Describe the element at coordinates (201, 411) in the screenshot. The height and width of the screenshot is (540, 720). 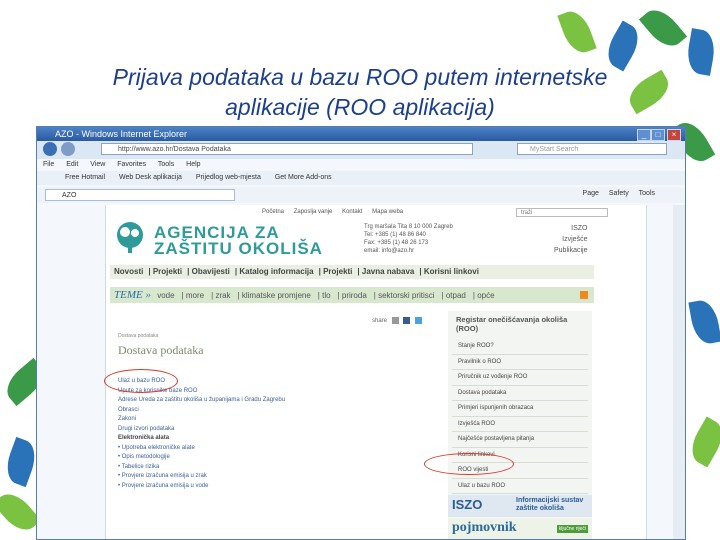
I see `link-obrasci: Obrasci` at that location.